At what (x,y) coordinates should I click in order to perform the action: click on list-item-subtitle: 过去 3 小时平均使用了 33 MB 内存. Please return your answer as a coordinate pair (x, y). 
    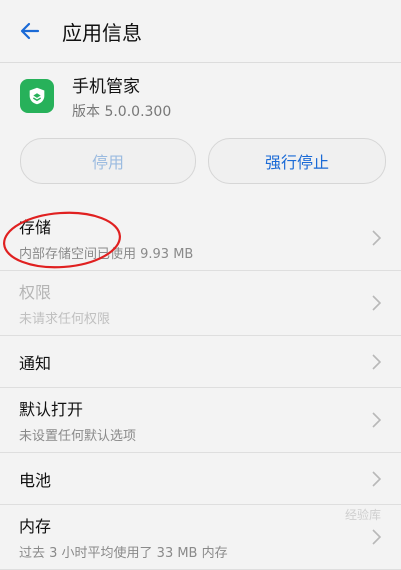
    Looking at the image, I should click on (123, 553).